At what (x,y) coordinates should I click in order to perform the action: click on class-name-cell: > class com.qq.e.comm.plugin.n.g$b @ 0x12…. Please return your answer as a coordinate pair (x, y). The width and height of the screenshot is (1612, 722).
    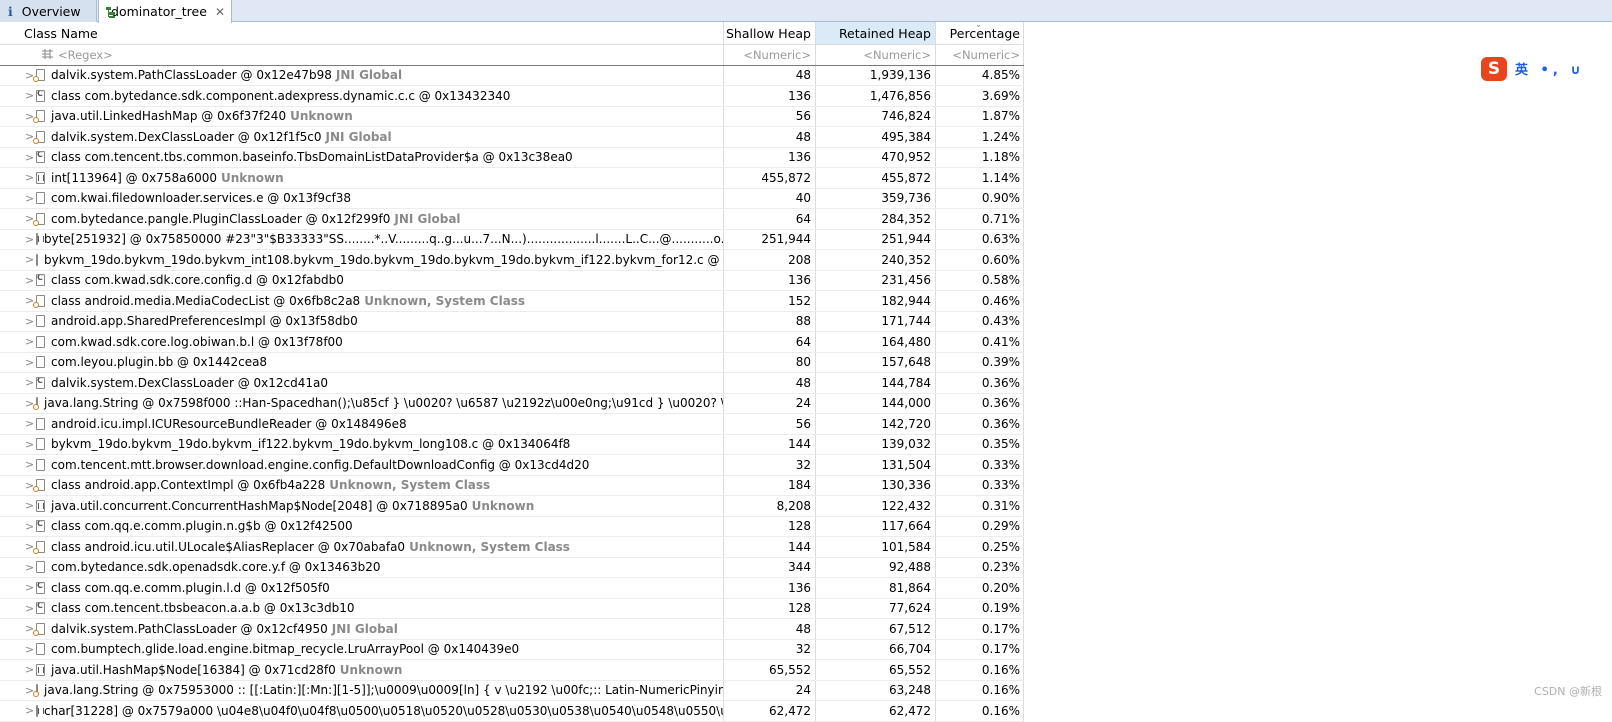
    Looking at the image, I should click on (362, 526).